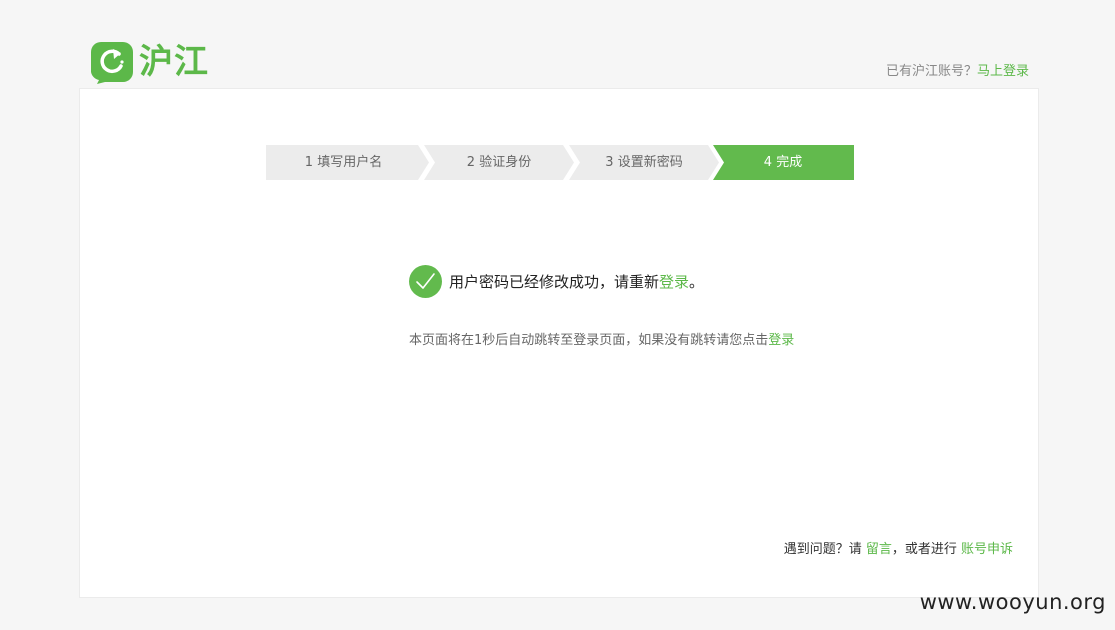 The height and width of the screenshot is (630, 1115). I want to click on header-account-prompt: 已有沪江账号？马上登录, so click(957, 69).